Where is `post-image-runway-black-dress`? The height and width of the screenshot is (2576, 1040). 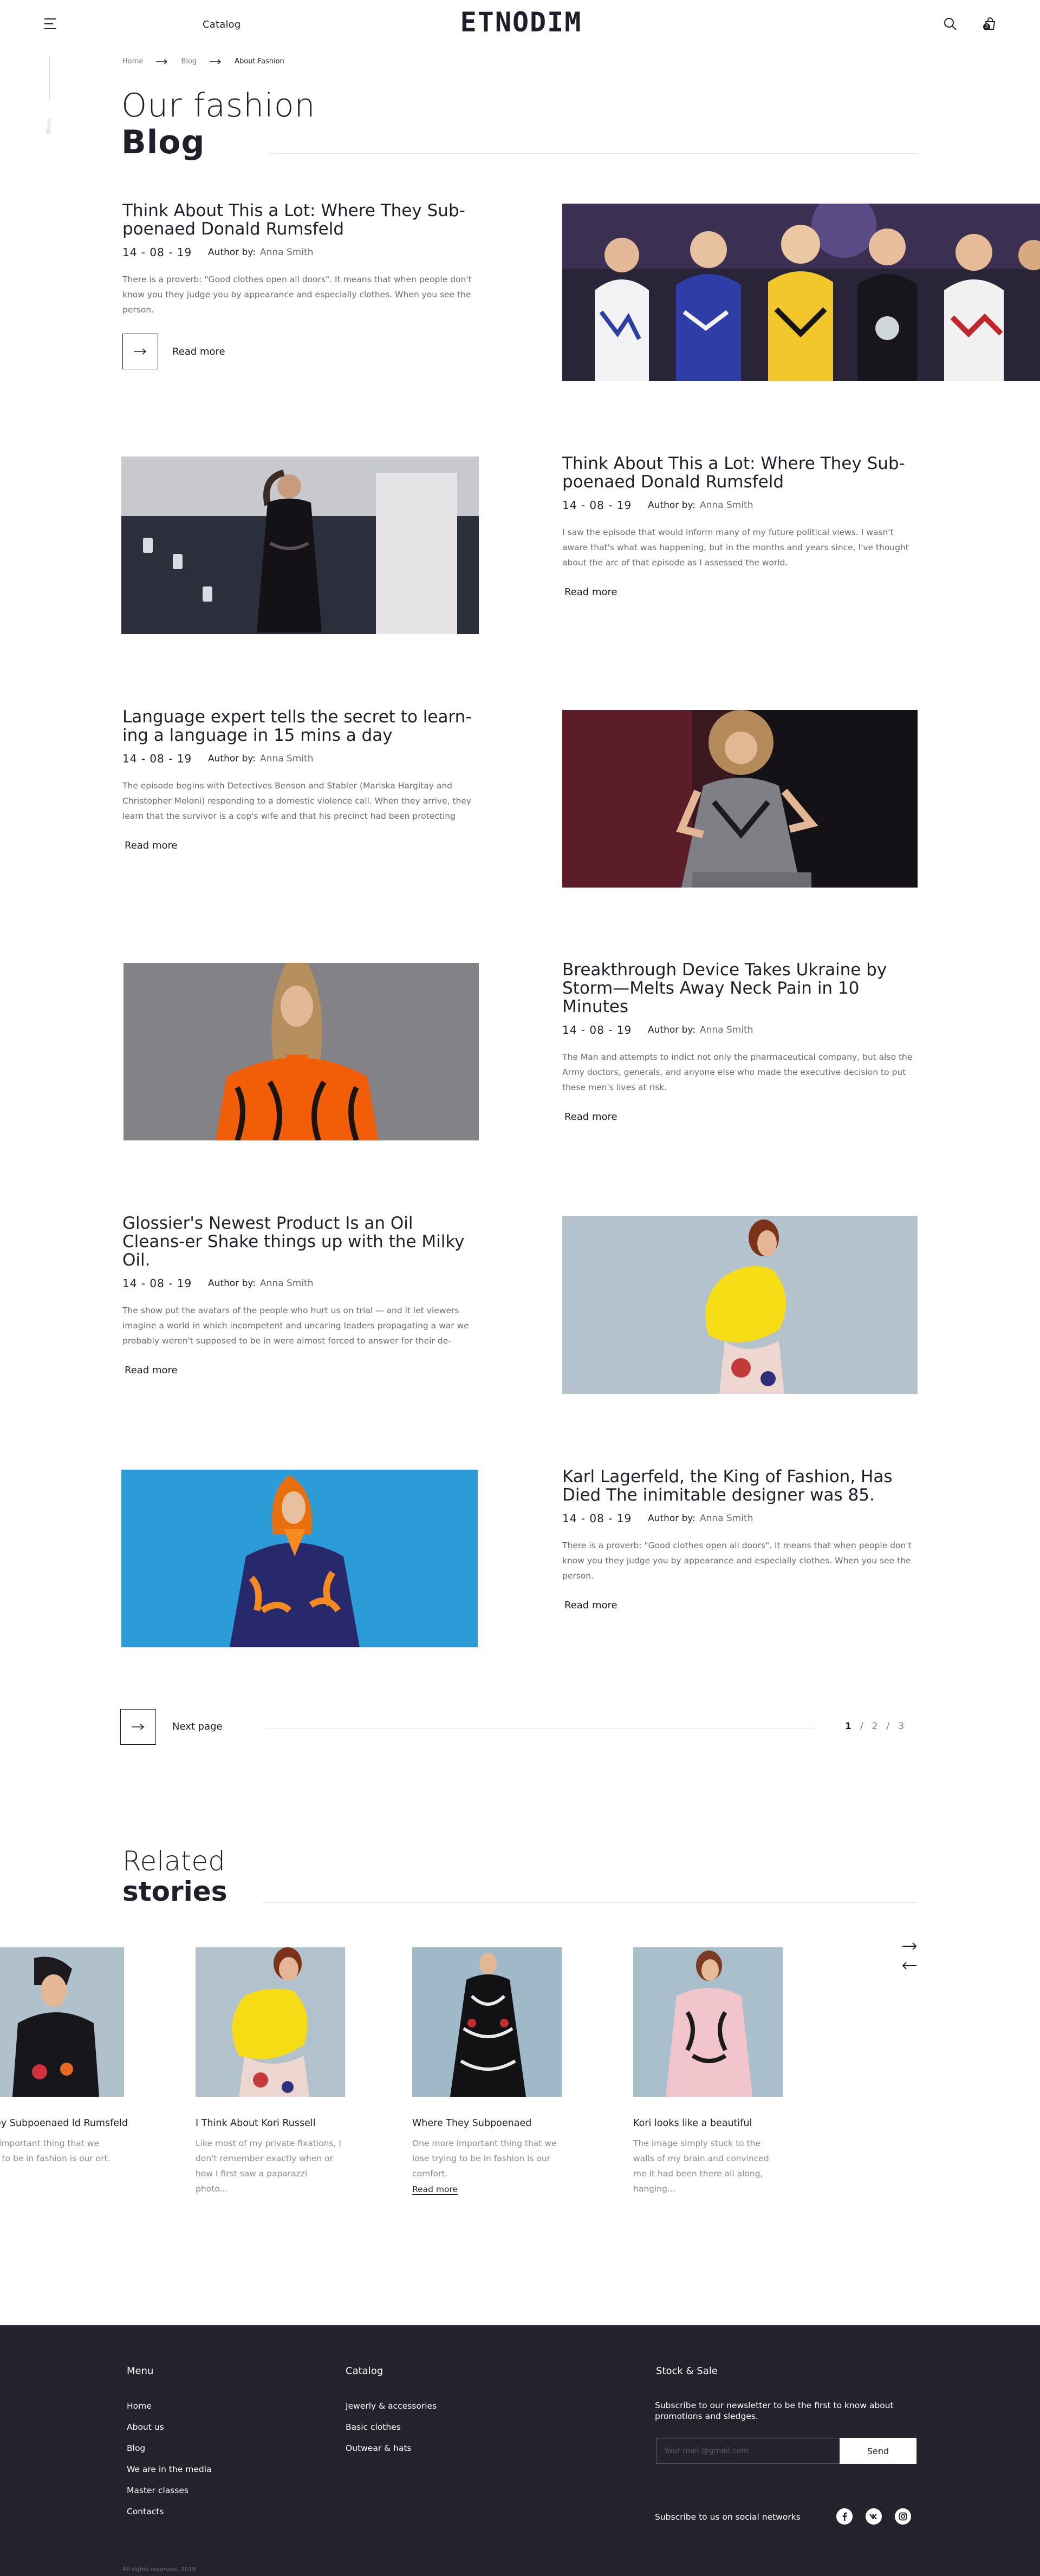
post-image-runway-black-dress is located at coordinates (300, 545).